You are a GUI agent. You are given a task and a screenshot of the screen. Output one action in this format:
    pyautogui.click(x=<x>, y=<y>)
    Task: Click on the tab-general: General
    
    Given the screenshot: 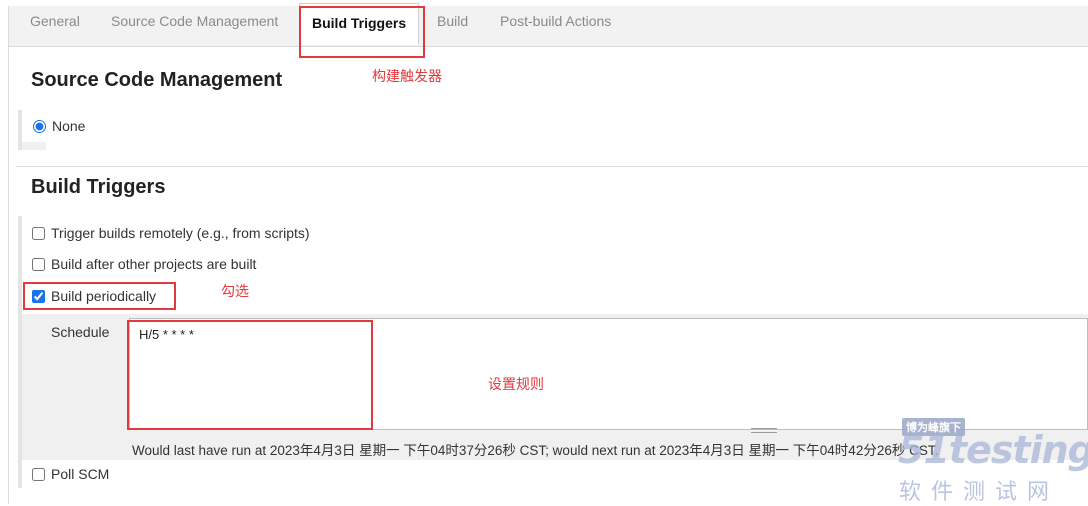 What is the action you would take?
    pyautogui.click(x=55, y=20)
    